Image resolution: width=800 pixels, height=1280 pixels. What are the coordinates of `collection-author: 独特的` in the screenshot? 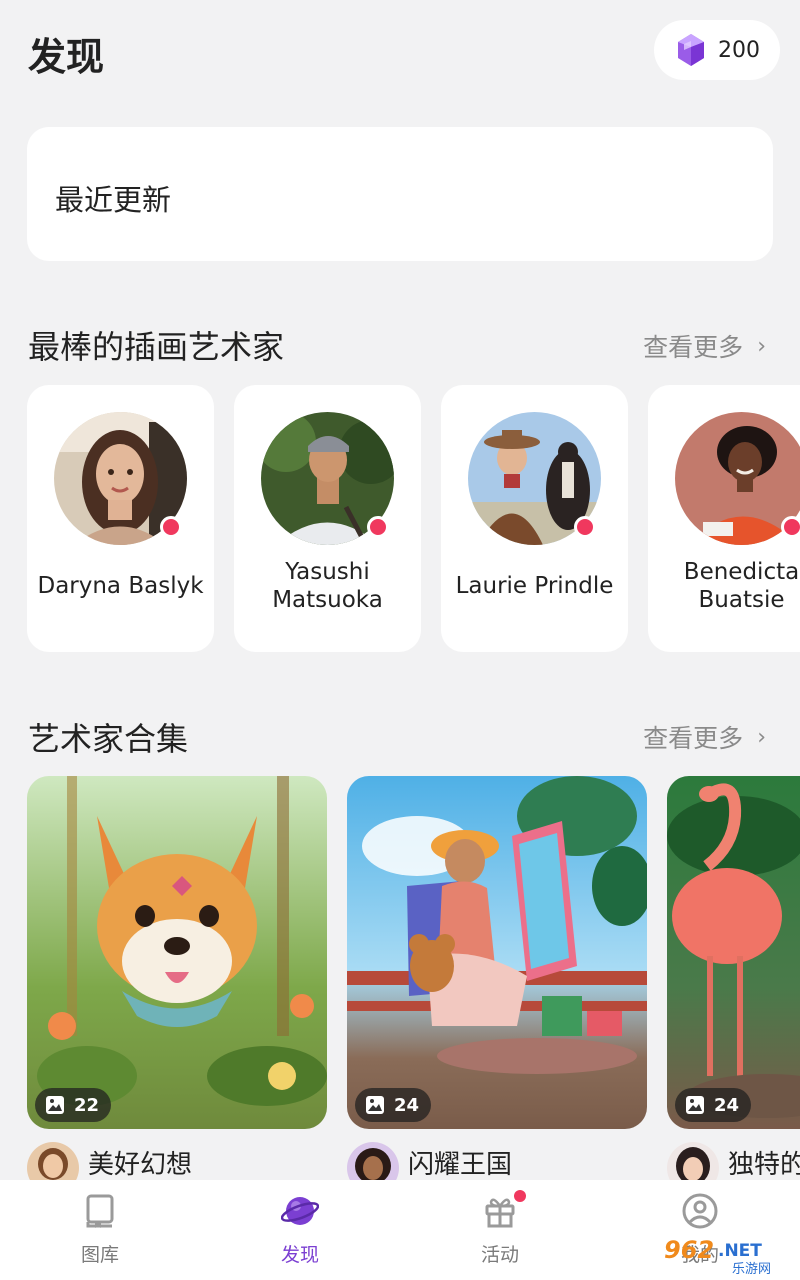 It's located at (733, 1161).